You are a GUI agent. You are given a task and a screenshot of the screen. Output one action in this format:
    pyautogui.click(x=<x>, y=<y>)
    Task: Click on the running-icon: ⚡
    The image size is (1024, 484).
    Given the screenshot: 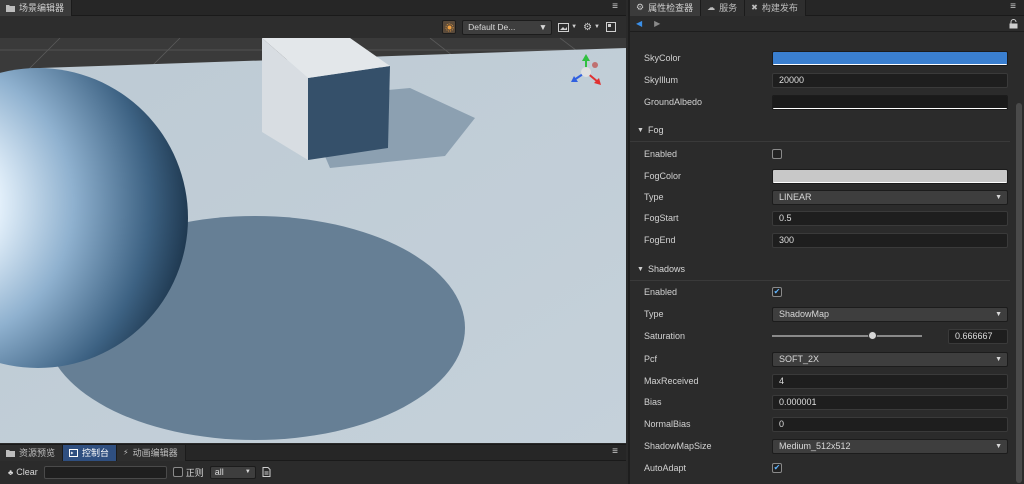 What is the action you would take?
    pyautogui.click(x=126, y=452)
    